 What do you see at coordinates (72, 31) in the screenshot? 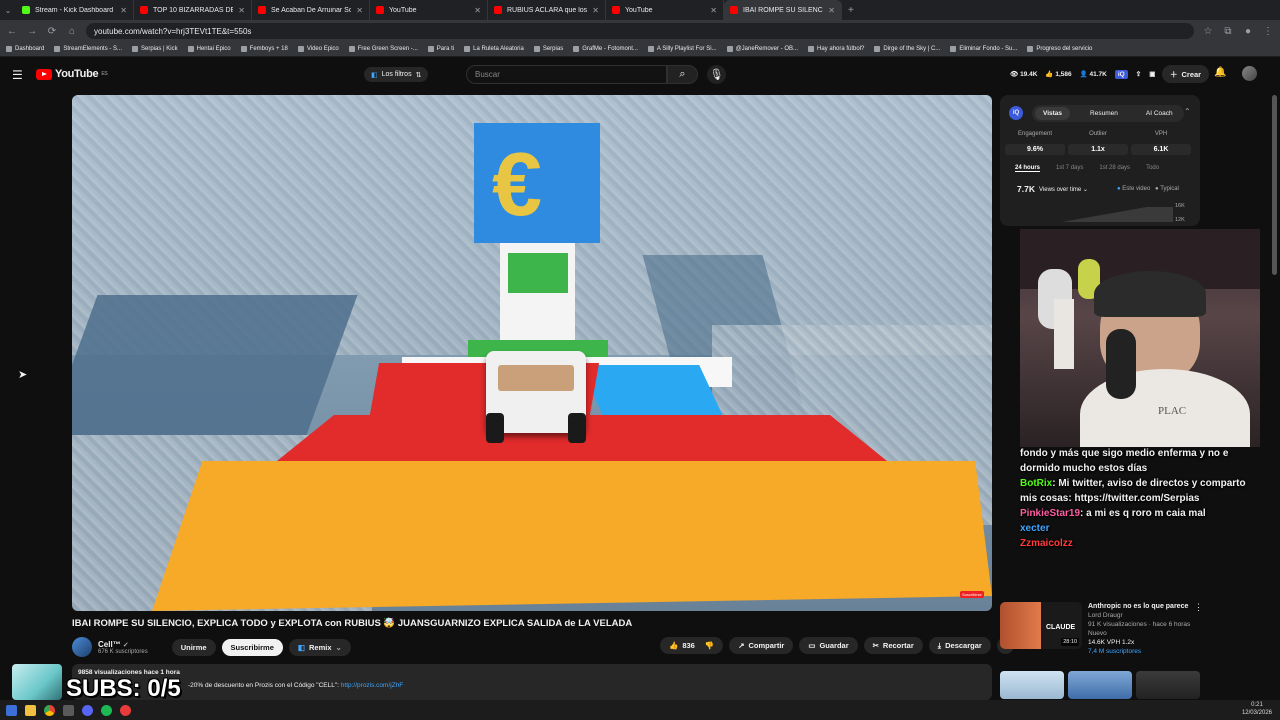
I see `home-icon: ⌂` at bounding box center [72, 31].